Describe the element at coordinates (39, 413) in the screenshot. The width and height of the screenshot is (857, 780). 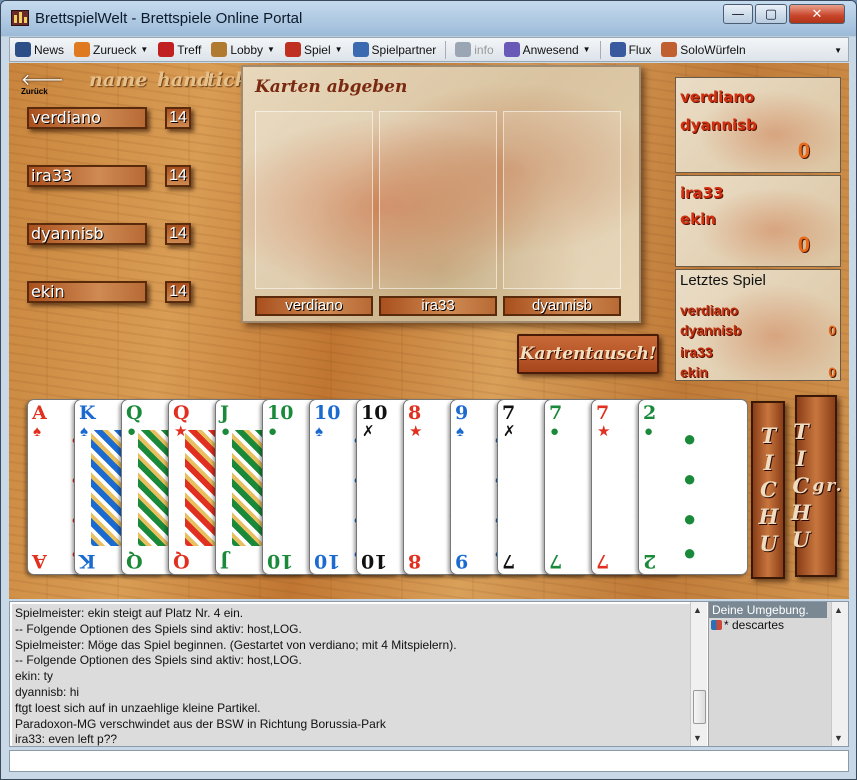
I see `card-rank: A` at that location.